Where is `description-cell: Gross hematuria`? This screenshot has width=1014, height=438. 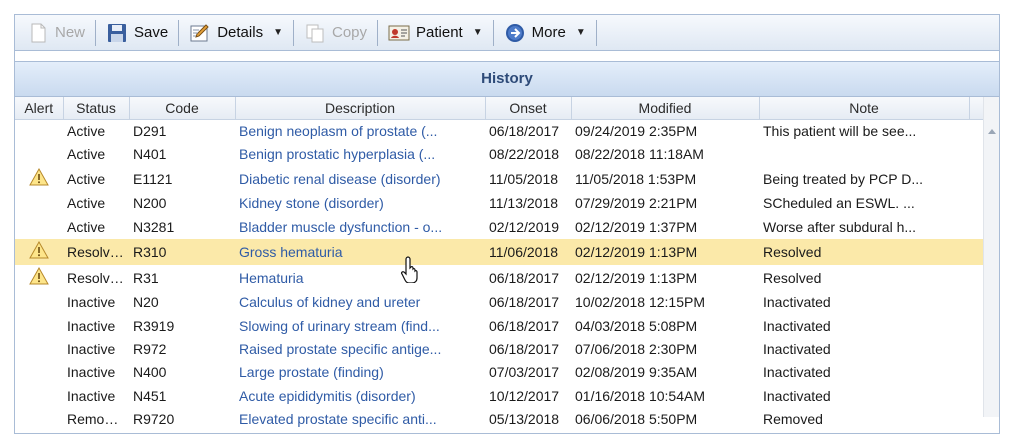 description-cell: Gross hematuria is located at coordinates (360, 251).